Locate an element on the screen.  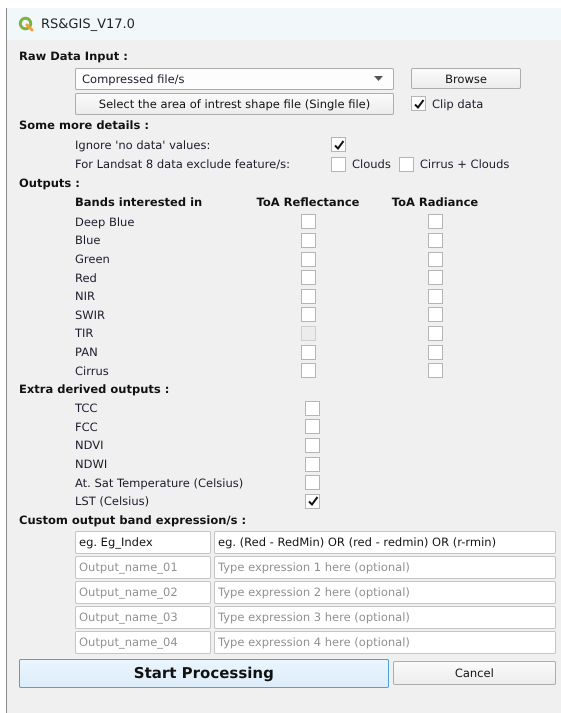
column-header: ToA Radiance is located at coordinates (435, 203).